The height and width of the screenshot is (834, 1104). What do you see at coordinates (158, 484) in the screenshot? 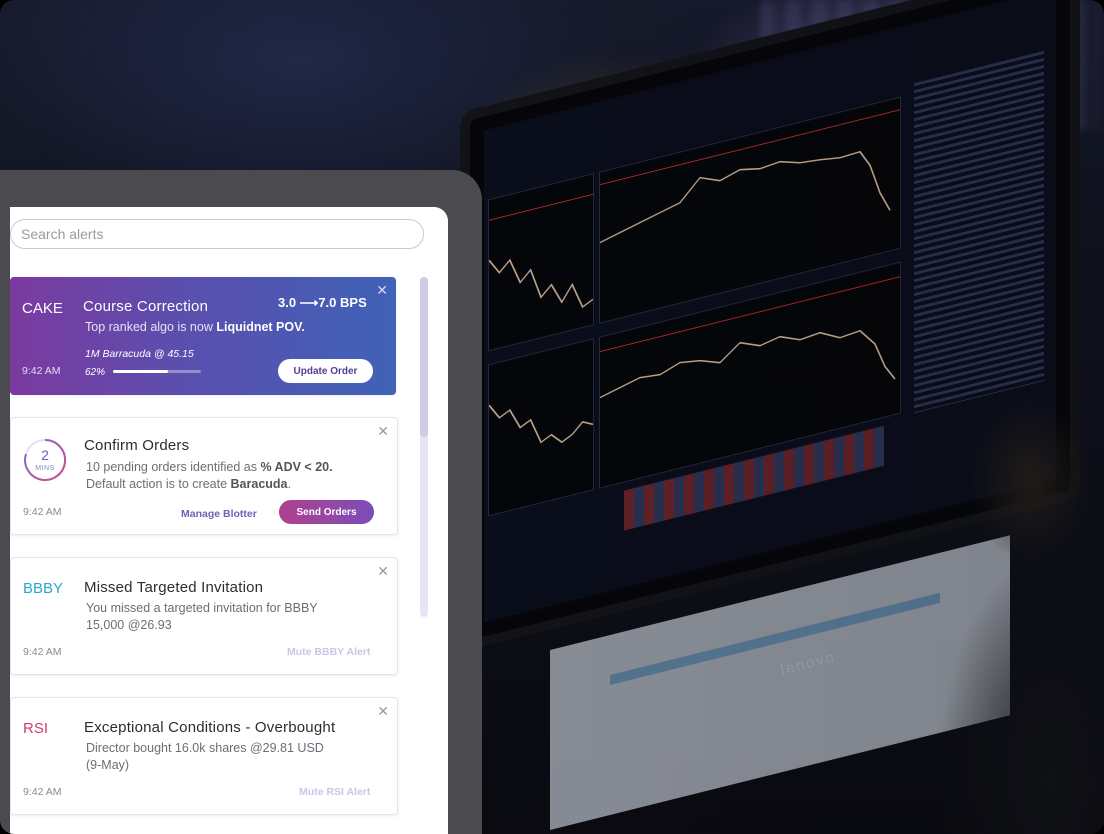
I see `alert-body-text: Default action is to create` at bounding box center [158, 484].